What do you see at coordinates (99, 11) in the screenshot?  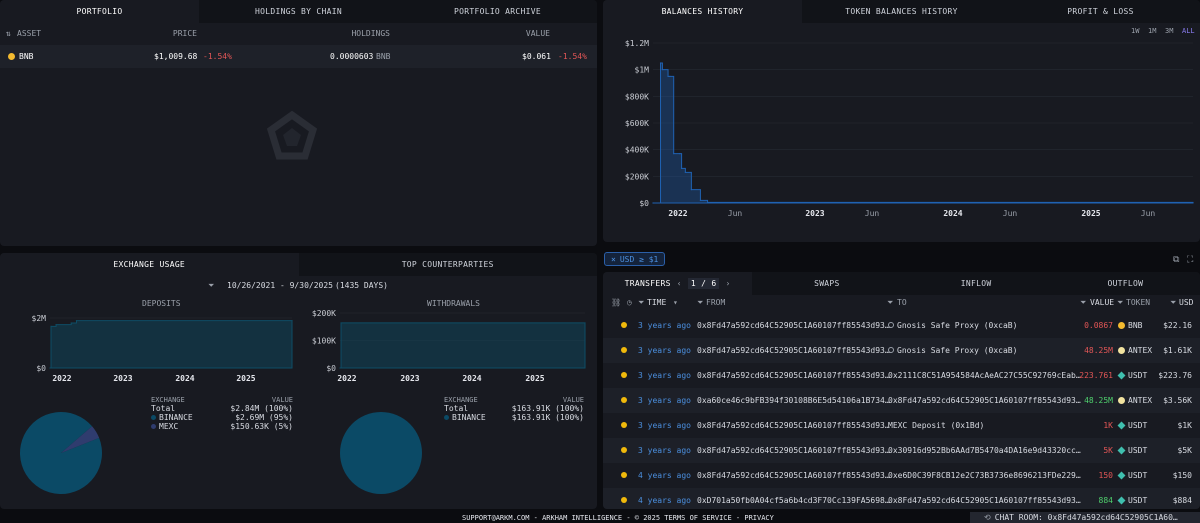 I see `tab-portfolio: PORTFOLIO` at bounding box center [99, 11].